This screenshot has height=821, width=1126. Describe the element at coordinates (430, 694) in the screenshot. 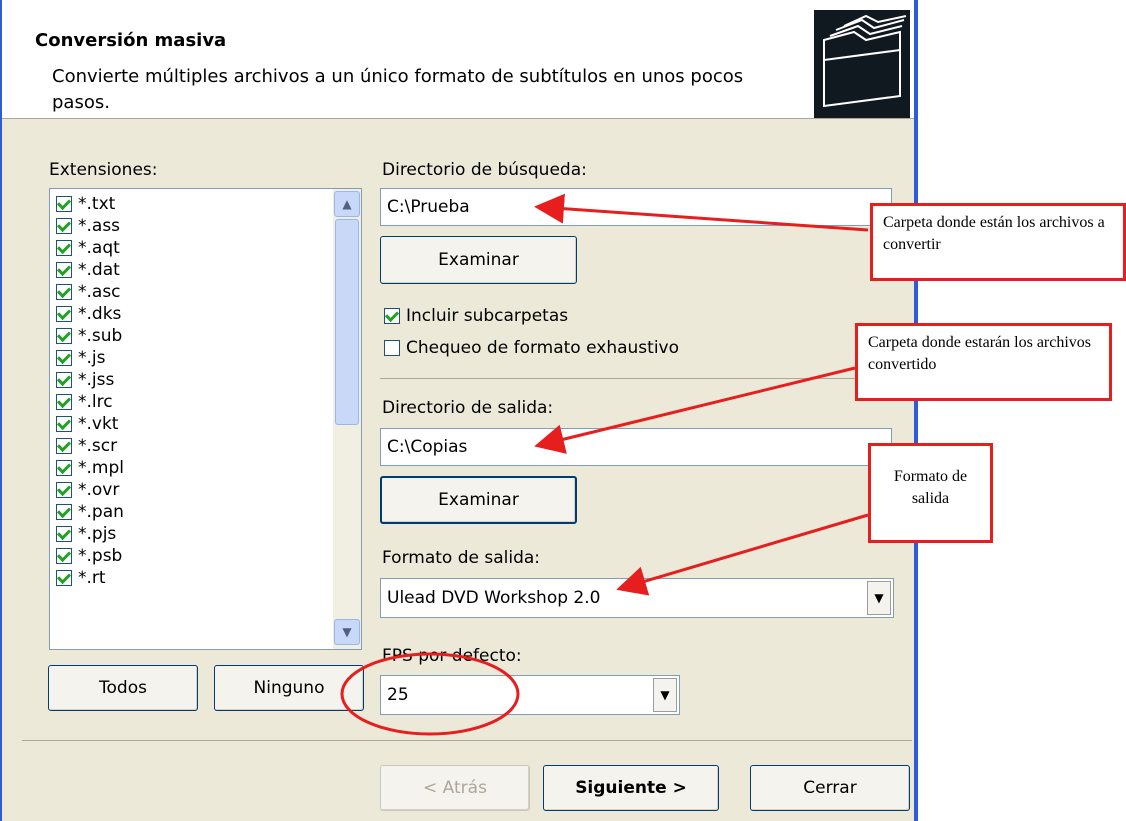

I see `fps-highlight-circle` at that location.